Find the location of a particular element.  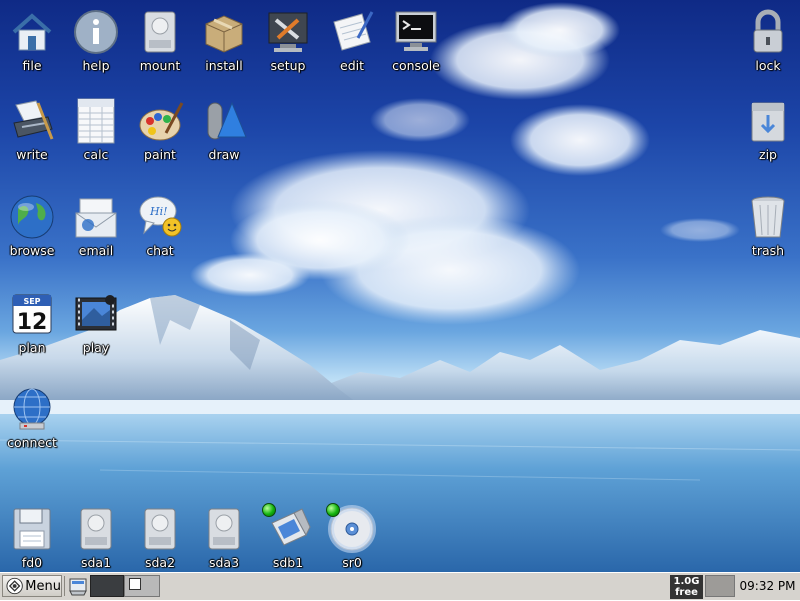

svg-text: Hi! is located at coordinates (158, 211).